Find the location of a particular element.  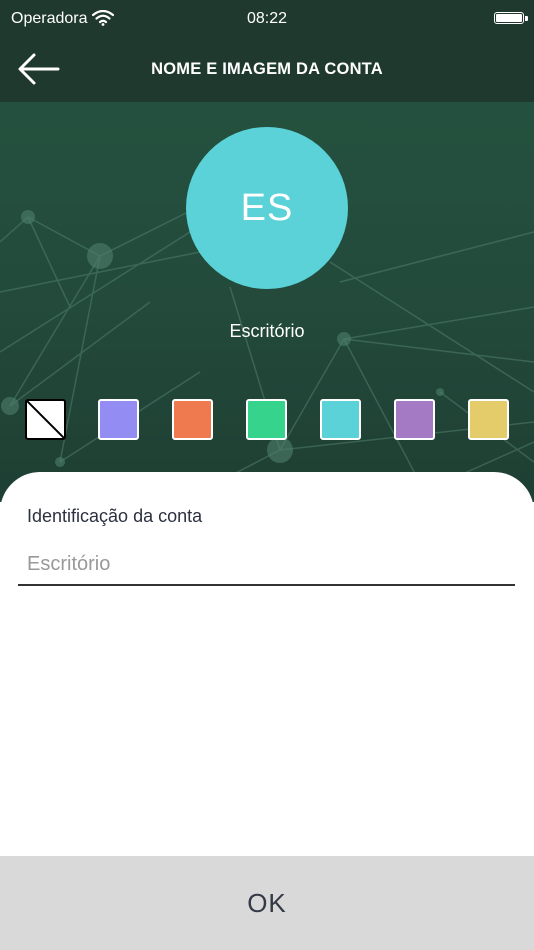

swatch-yellow is located at coordinates (488, 419).